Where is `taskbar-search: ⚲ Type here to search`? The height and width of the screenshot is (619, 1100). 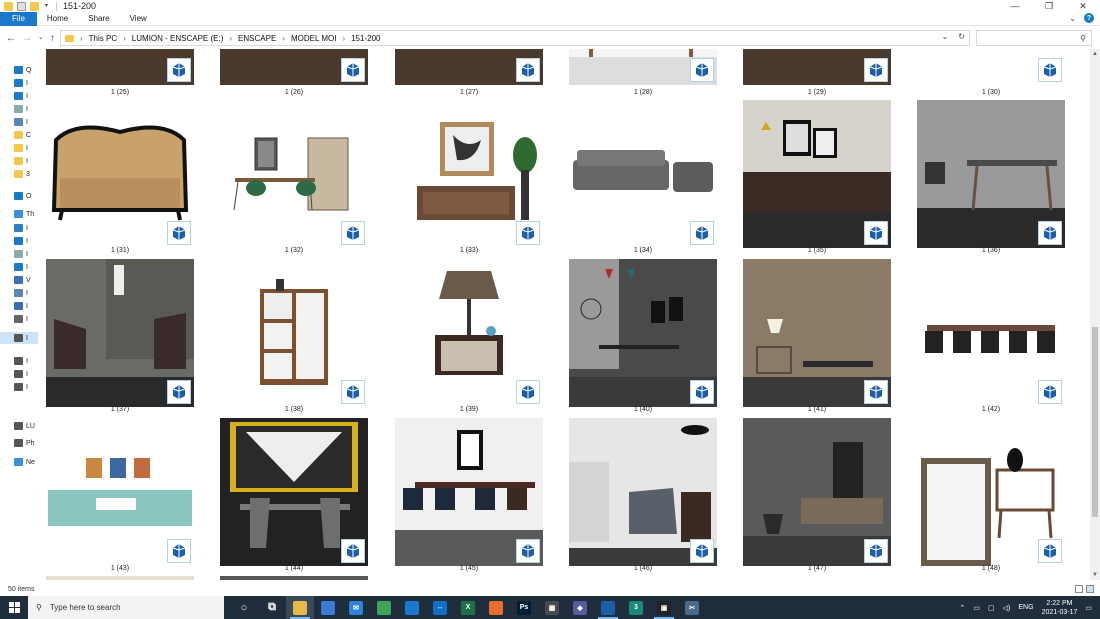
taskbar-search: ⚲ Type here to search is located at coordinates (126, 607).